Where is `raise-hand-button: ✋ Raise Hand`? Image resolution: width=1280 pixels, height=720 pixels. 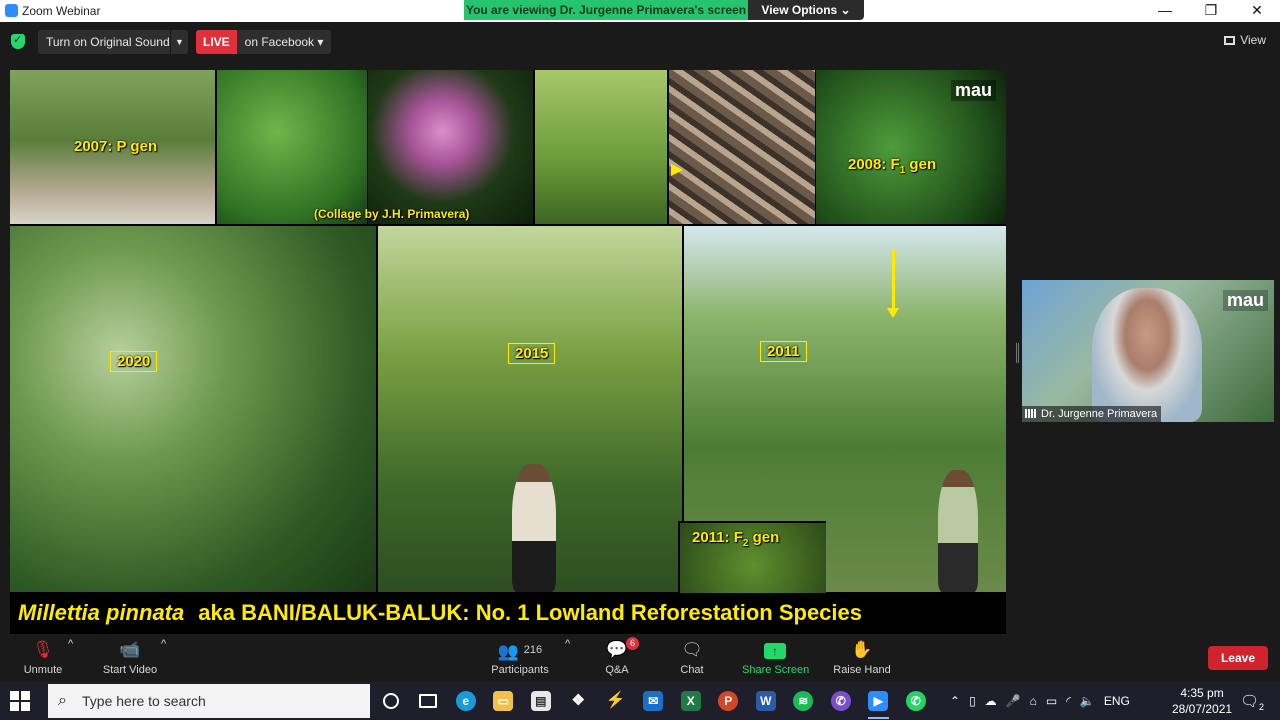 raise-hand-button: ✋ Raise Hand is located at coordinates (862, 657).